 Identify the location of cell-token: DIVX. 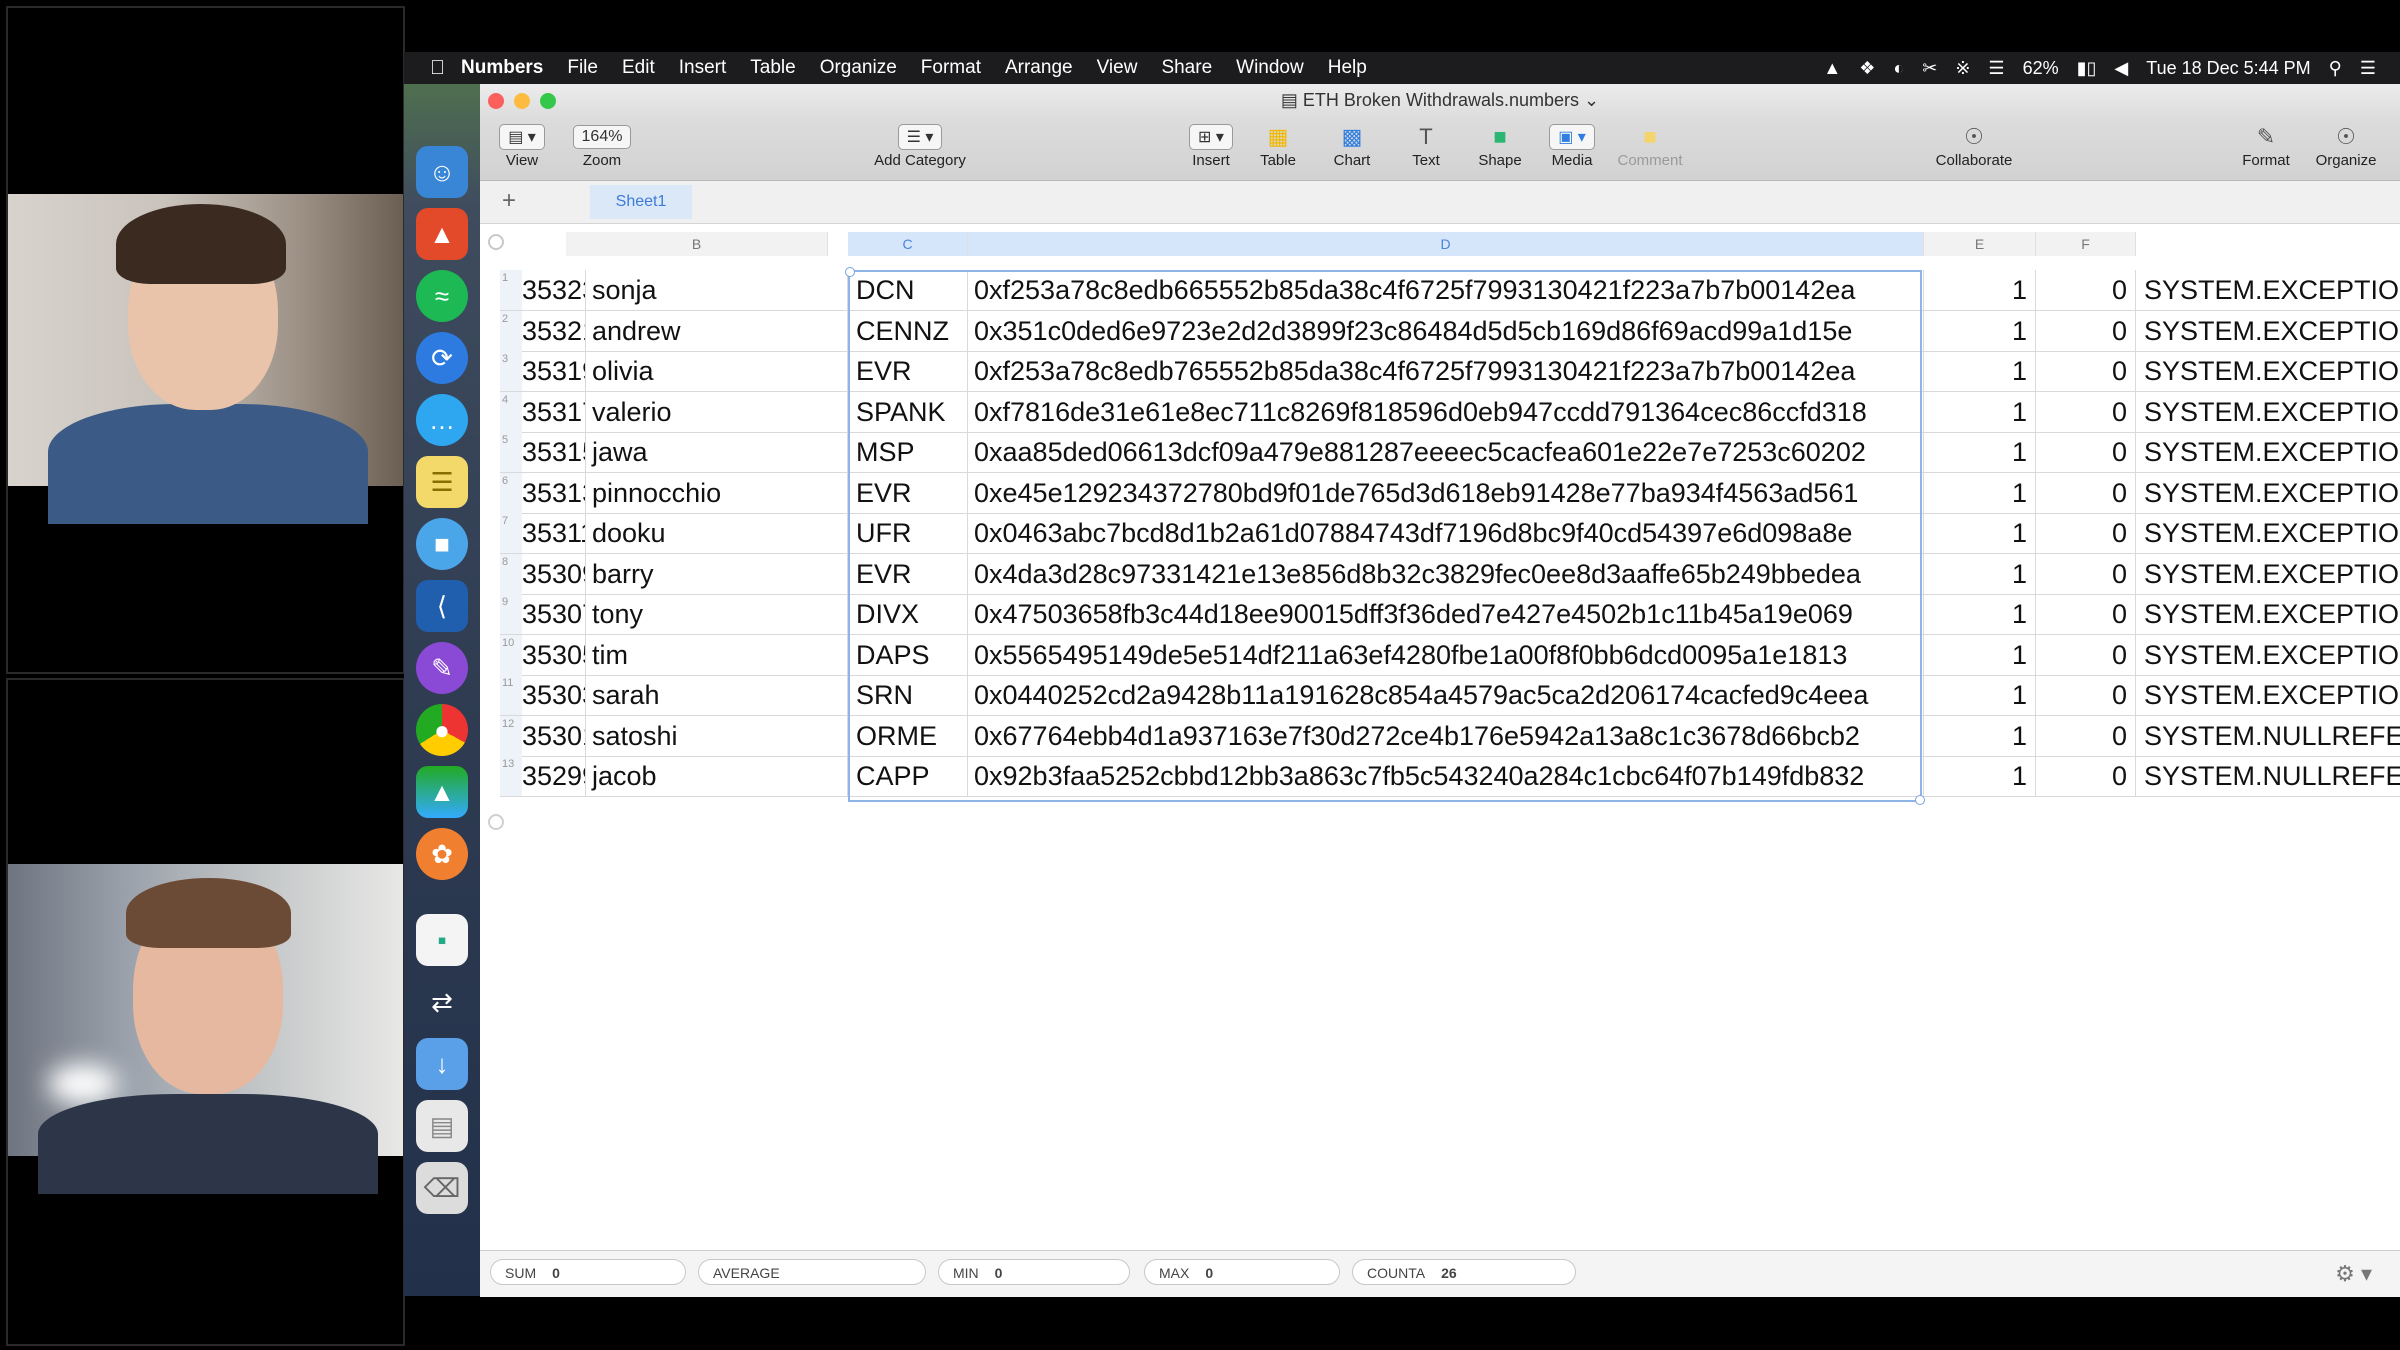
(908, 614).